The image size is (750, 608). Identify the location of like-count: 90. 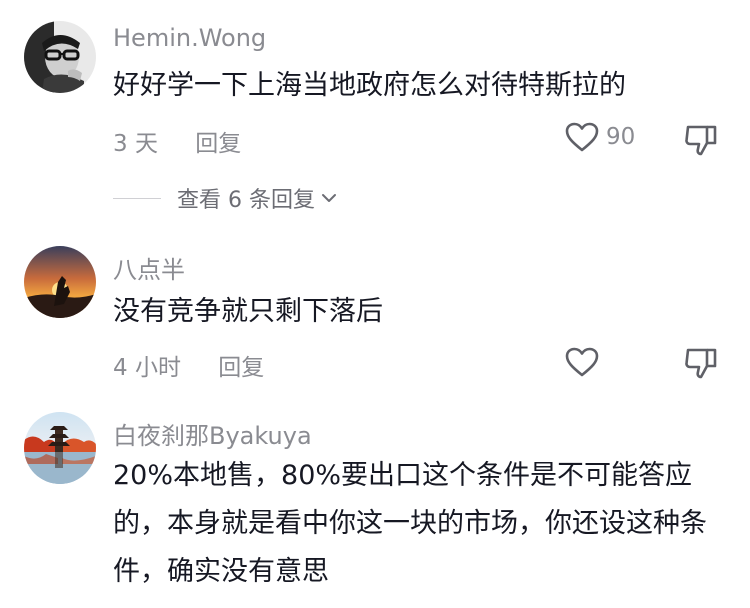
(621, 137).